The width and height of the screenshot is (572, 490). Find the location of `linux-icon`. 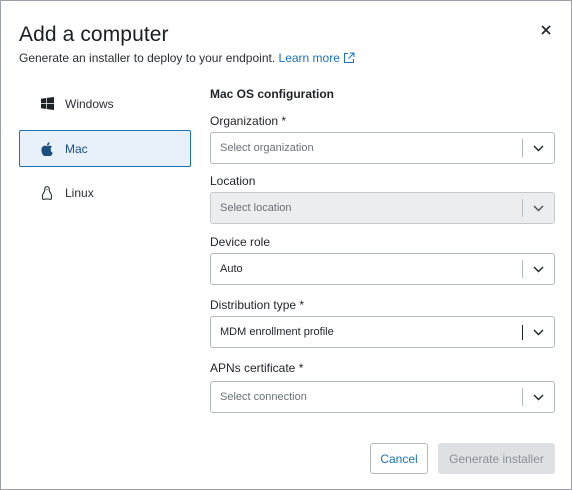

linux-icon is located at coordinates (47, 192).